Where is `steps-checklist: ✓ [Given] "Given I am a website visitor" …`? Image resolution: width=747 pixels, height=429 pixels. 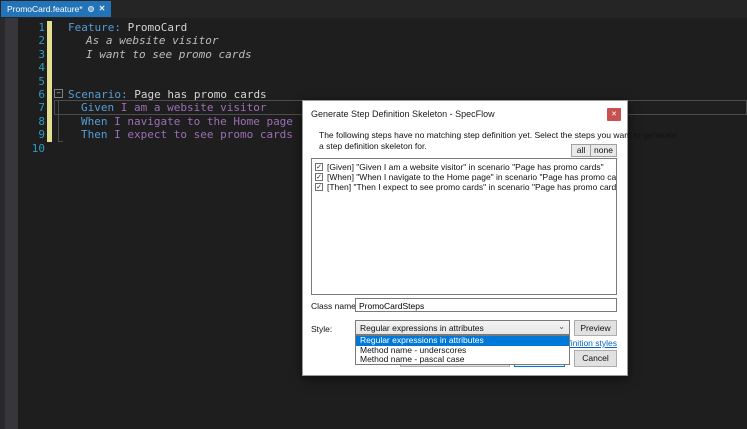 steps-checklist: ✓ [Given] "Given I am a website visitor" … is located at coordinates (464, 226).